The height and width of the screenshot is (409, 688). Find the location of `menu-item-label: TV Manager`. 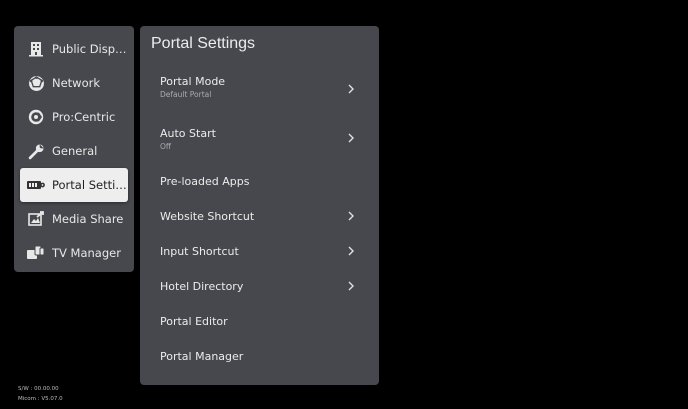

menu-item-label: TV Manager is located at coordinates (86, 253).